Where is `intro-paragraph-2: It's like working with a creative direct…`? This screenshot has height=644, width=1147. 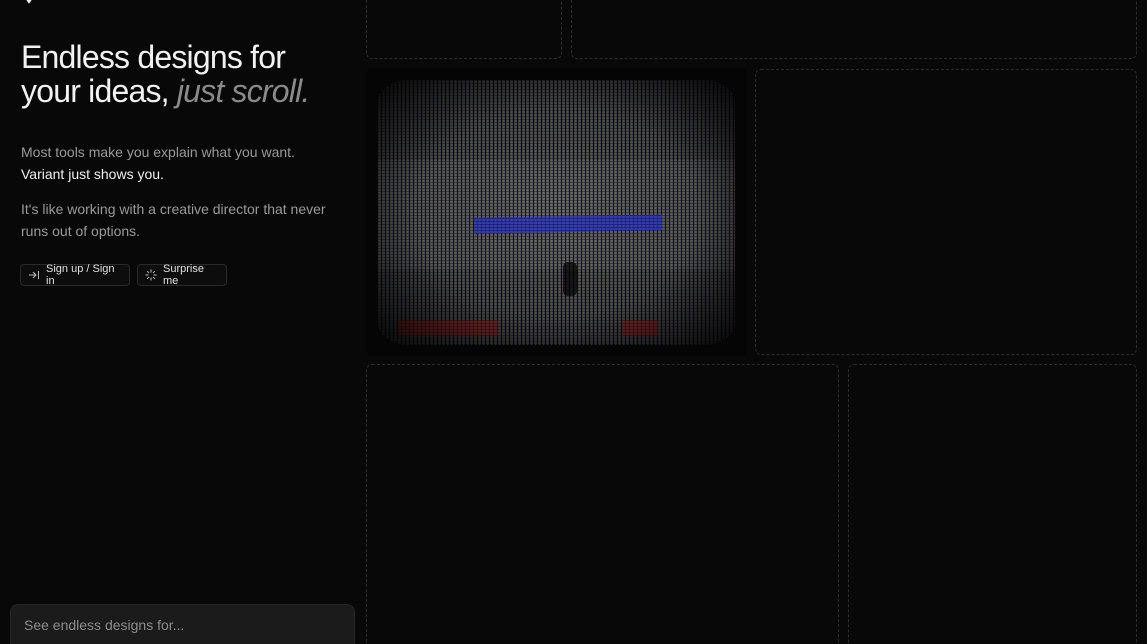 intro-paragraph-2: It's like working with a creative direct… is located at coordinates (173, 220).